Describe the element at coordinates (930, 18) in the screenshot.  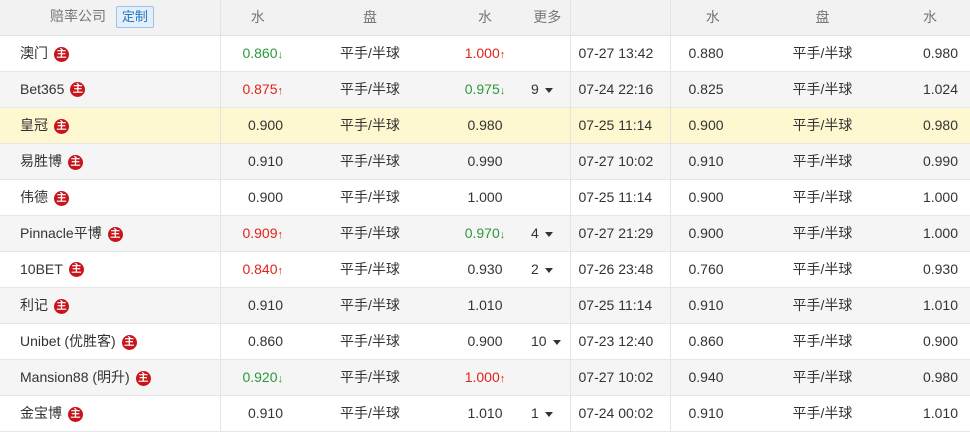
I see `live-away-water-header: 水` at that location.